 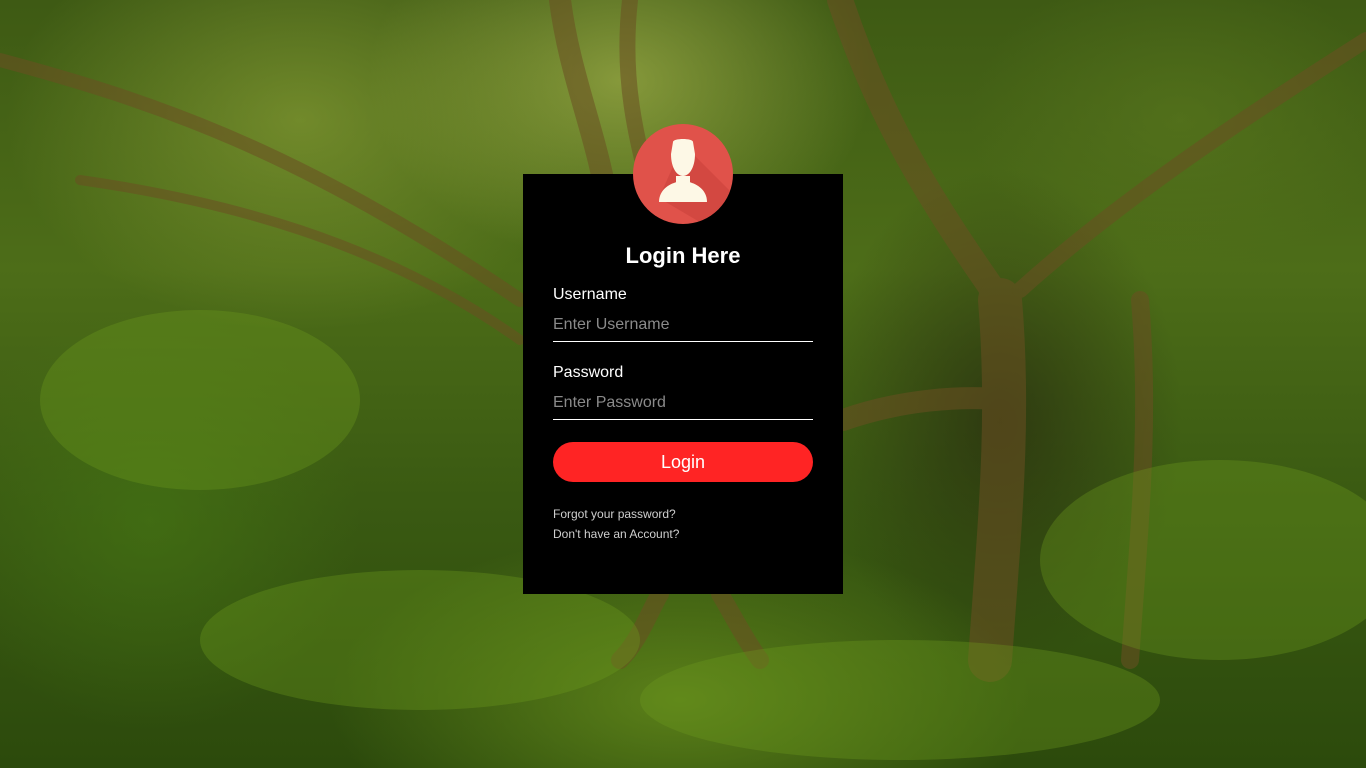 What do you see at coordinates (683, 255) in the screenshot?
I see `page-title: Login Here` at bounding box center [683, 255].